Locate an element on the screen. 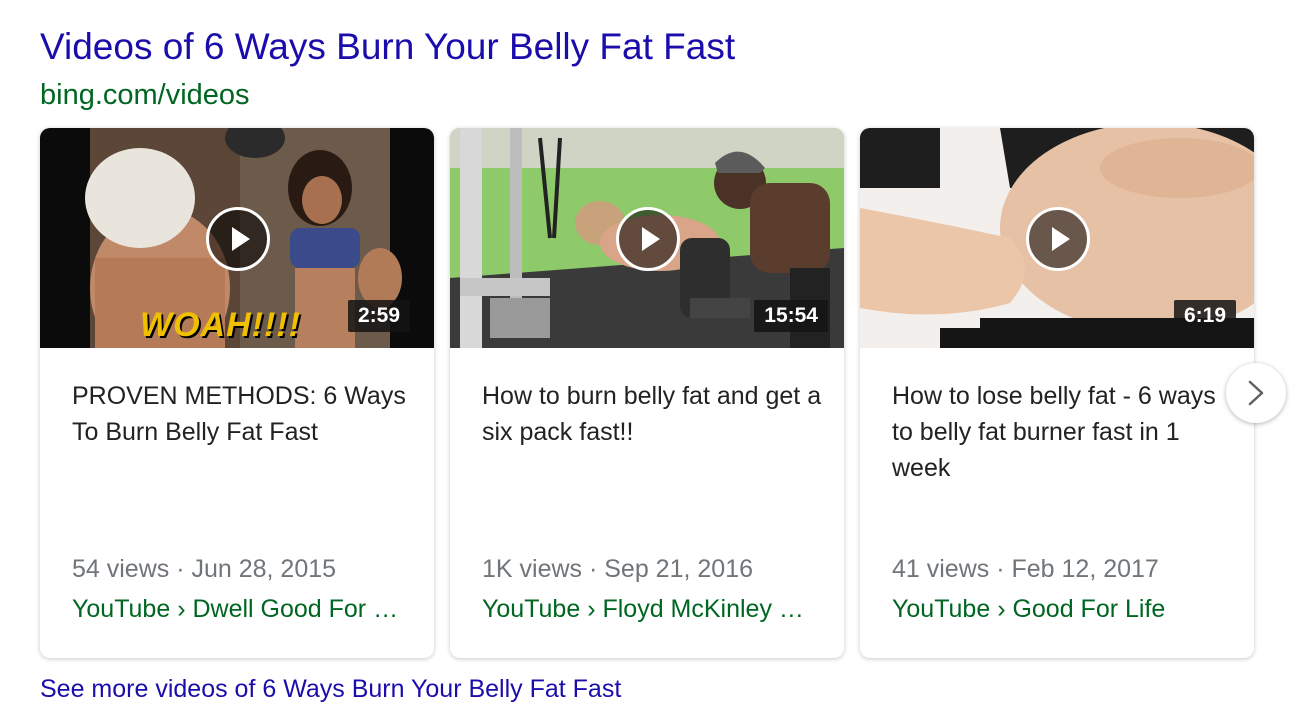 The image size is (1296, 724). video-duration: 6:19 is located at coordinates (1204, 316).